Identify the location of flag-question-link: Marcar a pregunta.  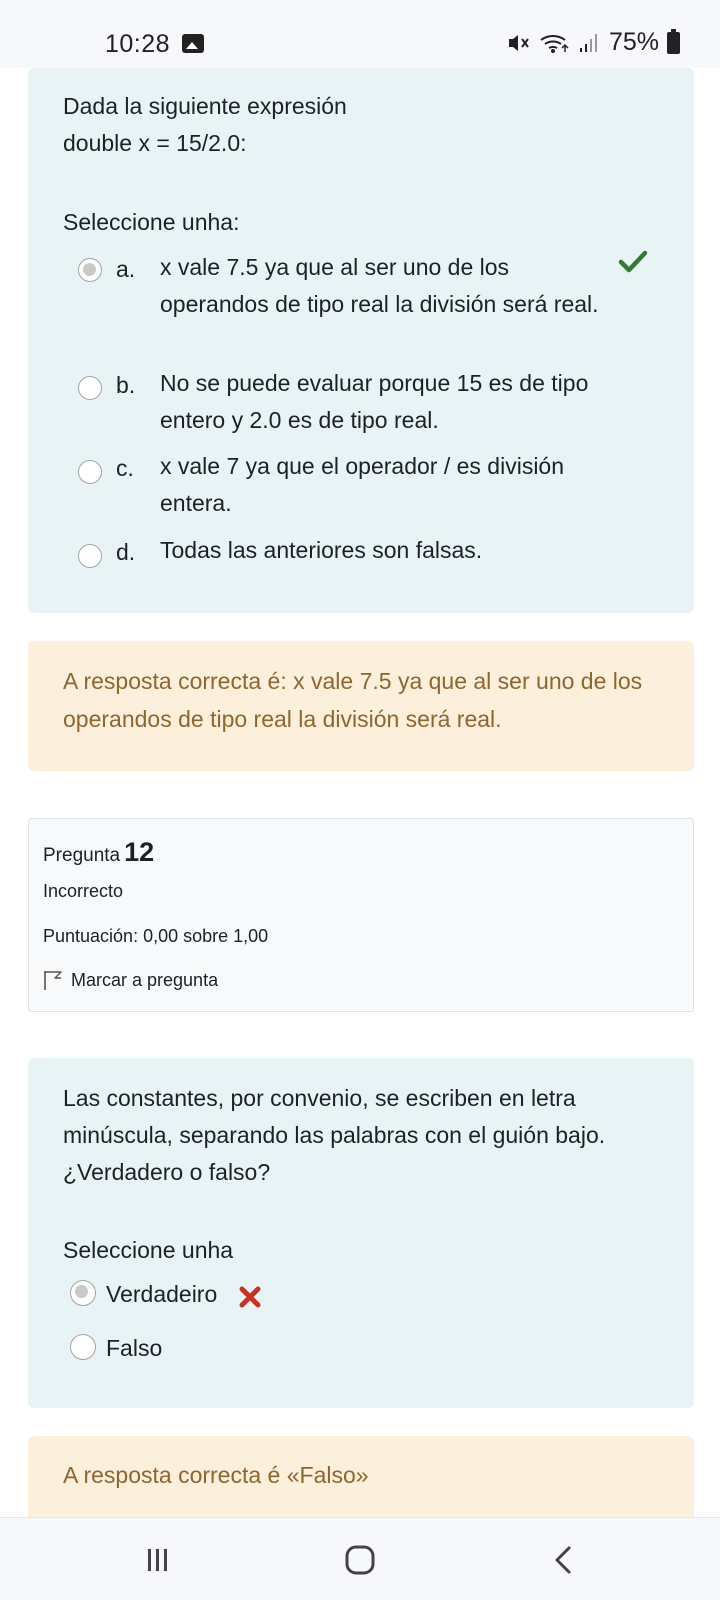
(130, 980).